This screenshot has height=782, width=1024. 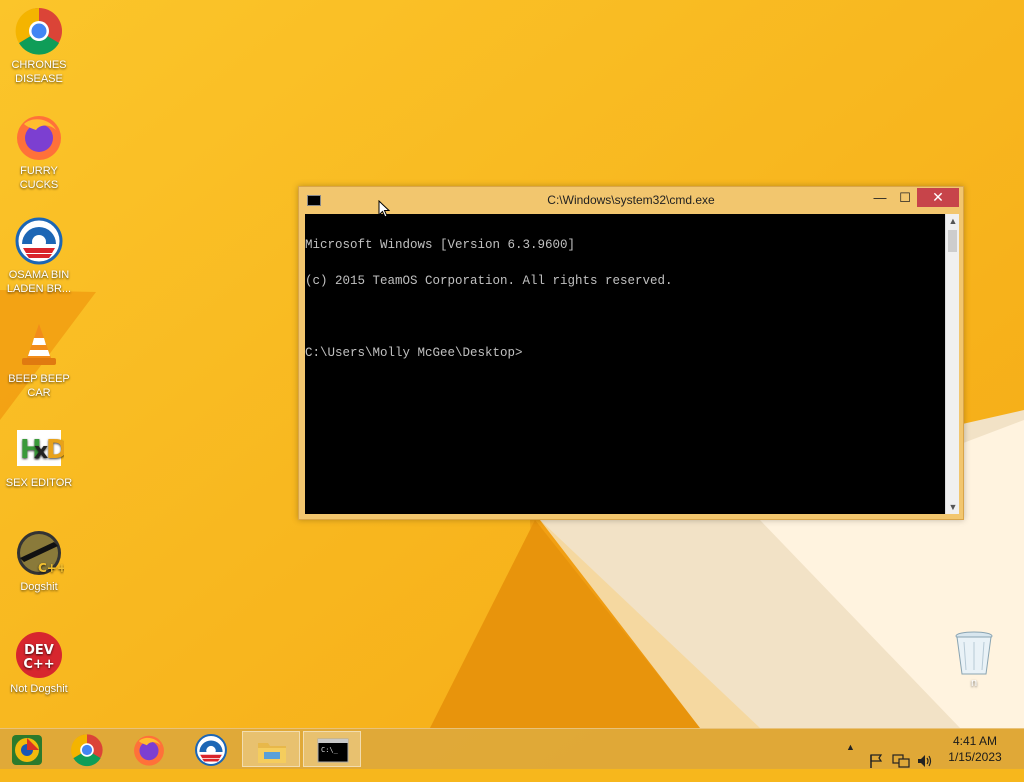 I want to click on taskbar-obama, so click(x=210, y=749).